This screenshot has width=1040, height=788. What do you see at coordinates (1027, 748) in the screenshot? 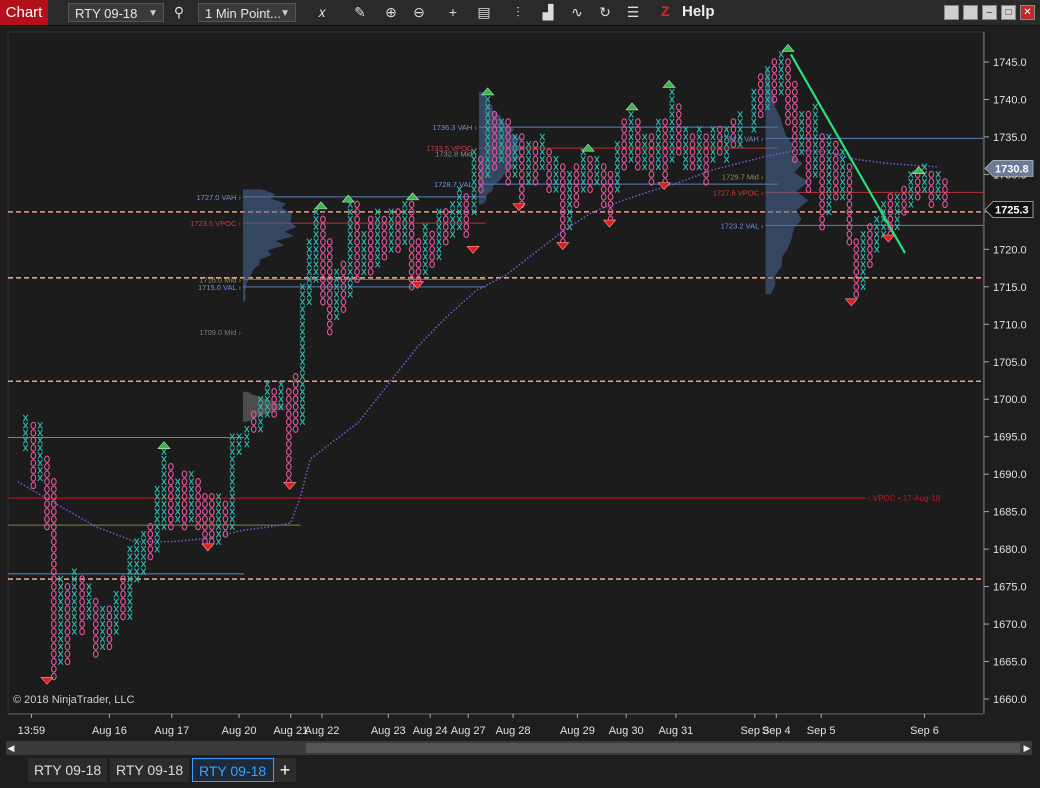
I see `scroll-right-icon: ▶` at bounding box center [1027, 748].